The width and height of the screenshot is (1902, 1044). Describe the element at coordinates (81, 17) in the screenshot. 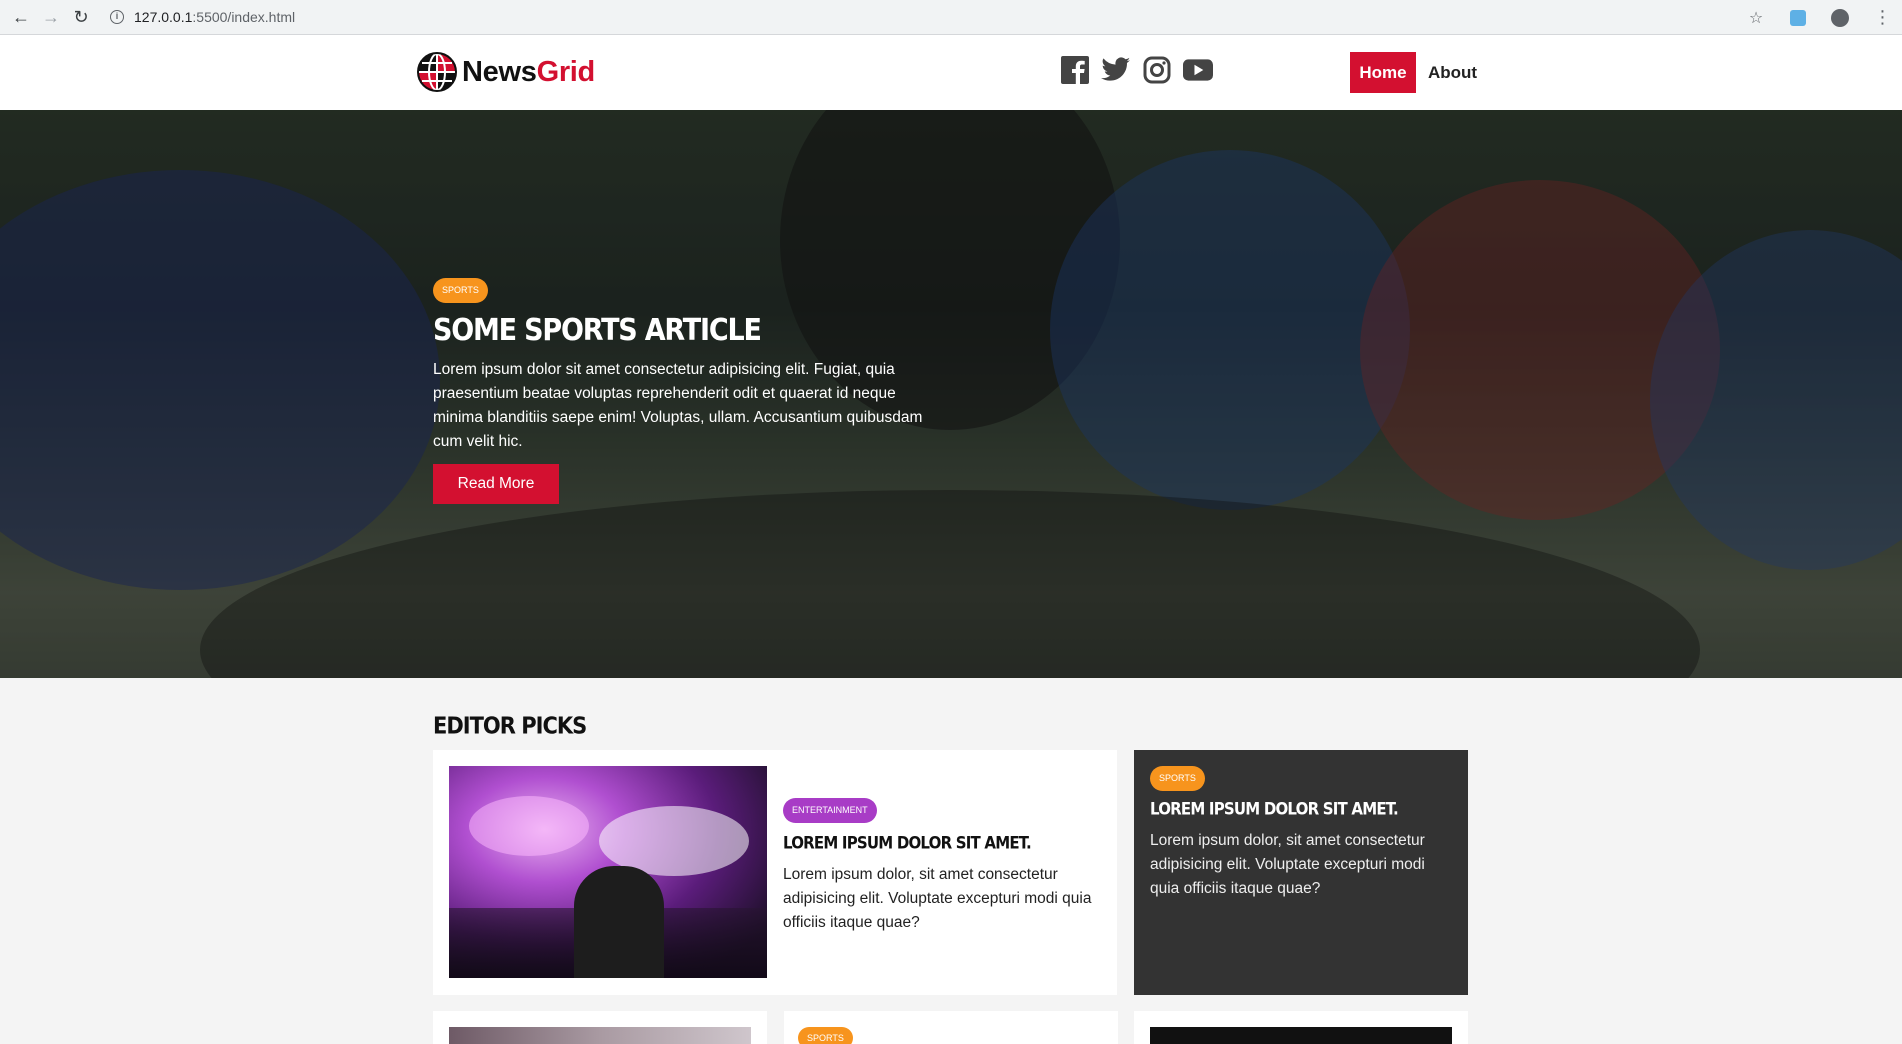

I see `reload-icon: ↻` at that location.